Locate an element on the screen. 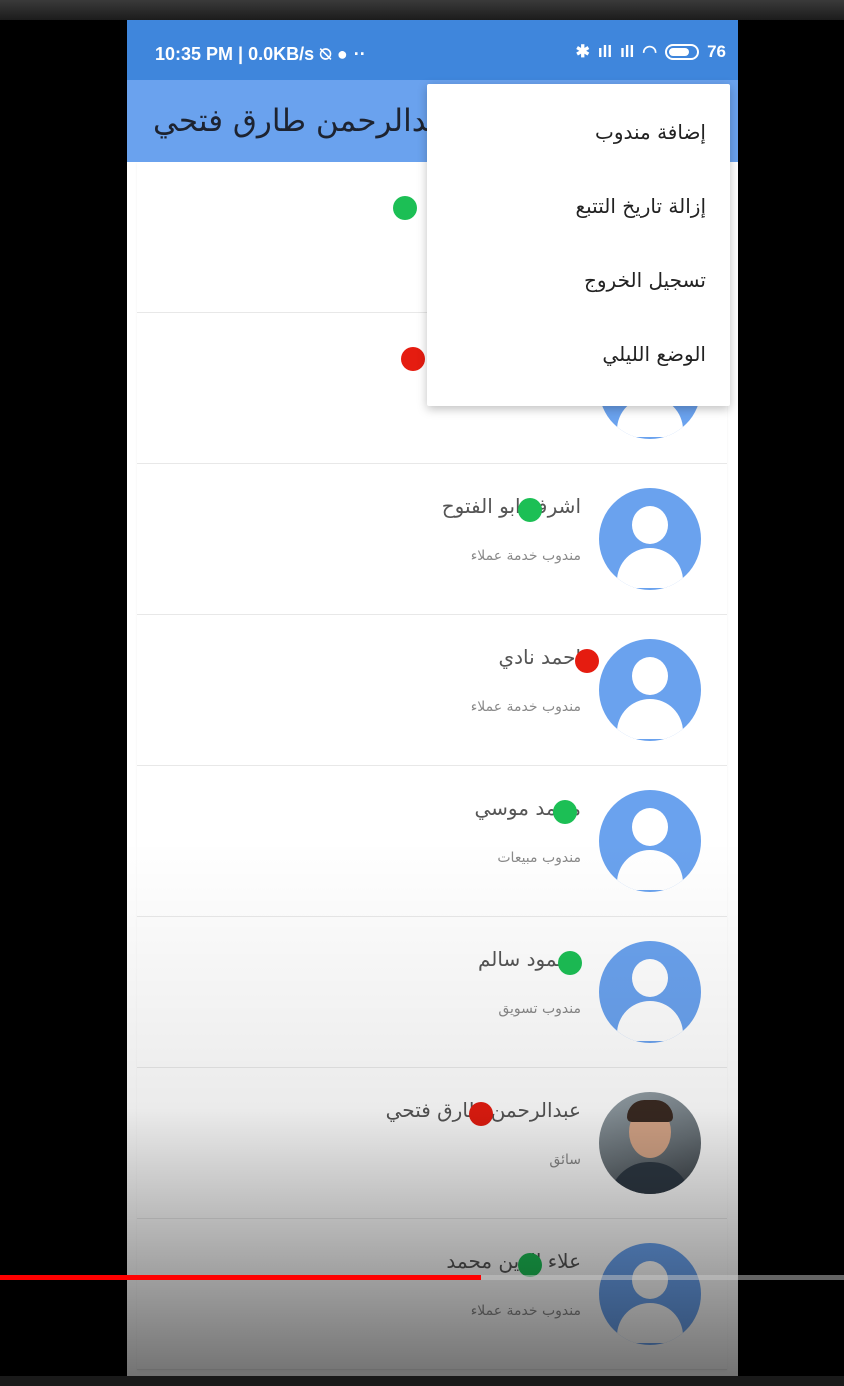 This screenshot has width=844, height=1386. menu-item: تسجيل الخروج is located at coordinates (578, 280).